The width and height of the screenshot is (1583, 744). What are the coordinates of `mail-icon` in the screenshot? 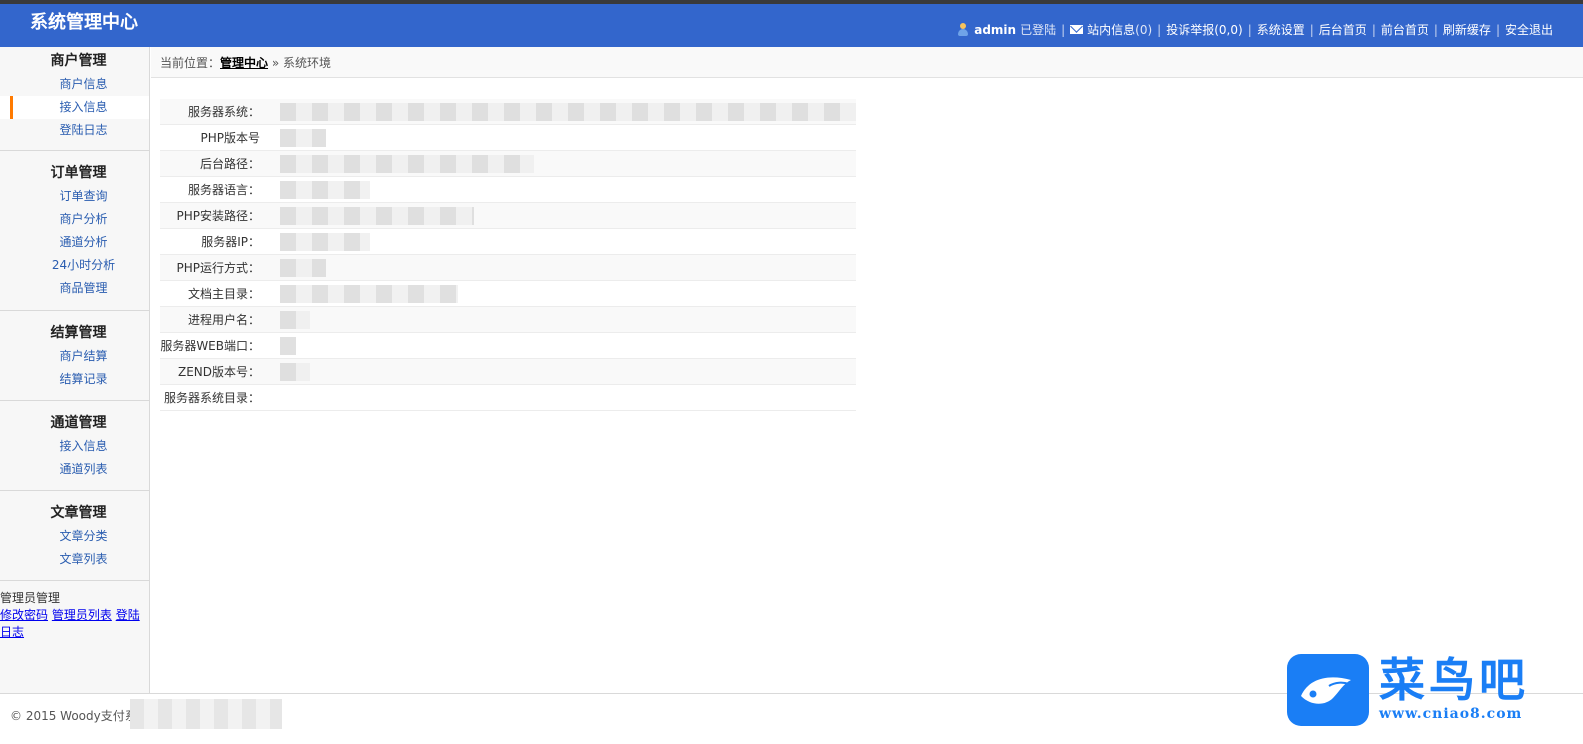 It's located at (1077, 29).